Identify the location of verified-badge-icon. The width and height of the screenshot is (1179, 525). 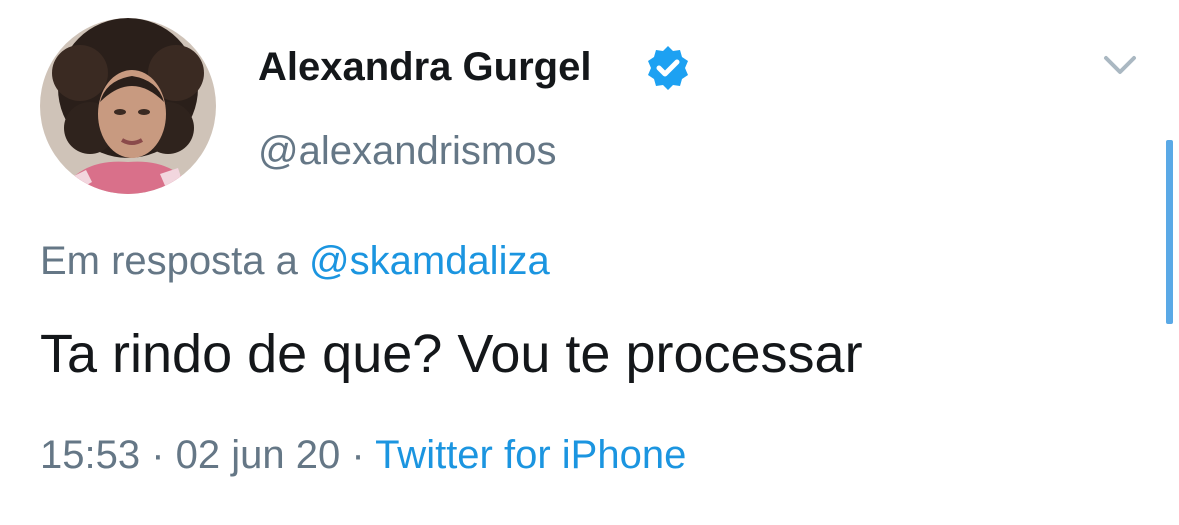
(668, 68).